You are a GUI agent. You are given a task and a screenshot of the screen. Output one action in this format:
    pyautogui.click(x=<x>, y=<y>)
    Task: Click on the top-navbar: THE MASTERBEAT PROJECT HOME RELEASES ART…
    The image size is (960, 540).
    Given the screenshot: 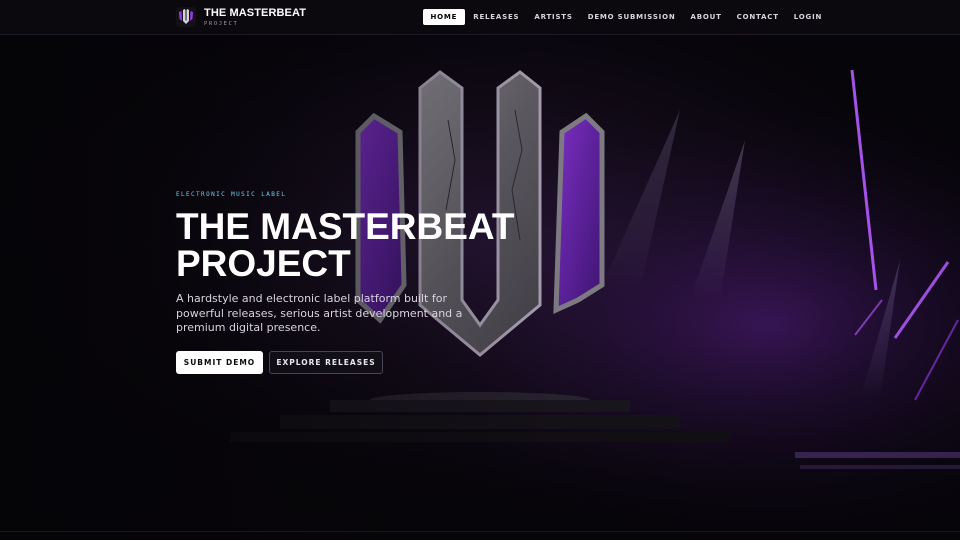 What is the action you would take?
    pyautogui.click(x=480, y=17)
    